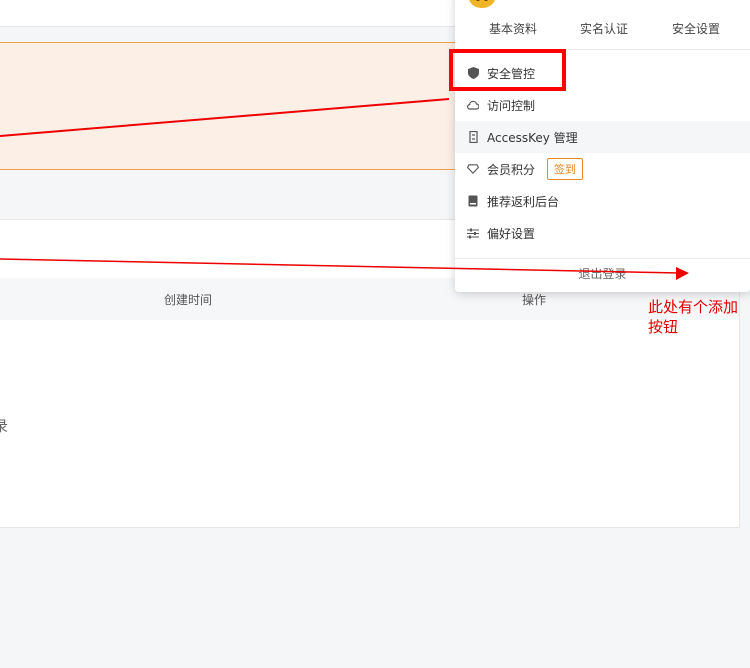 This screenshot has width=750, height=668. What do you see at coordinates (473, 169) in the screenshot?
I see `diamond-icon` at bounding box center [473, 169].